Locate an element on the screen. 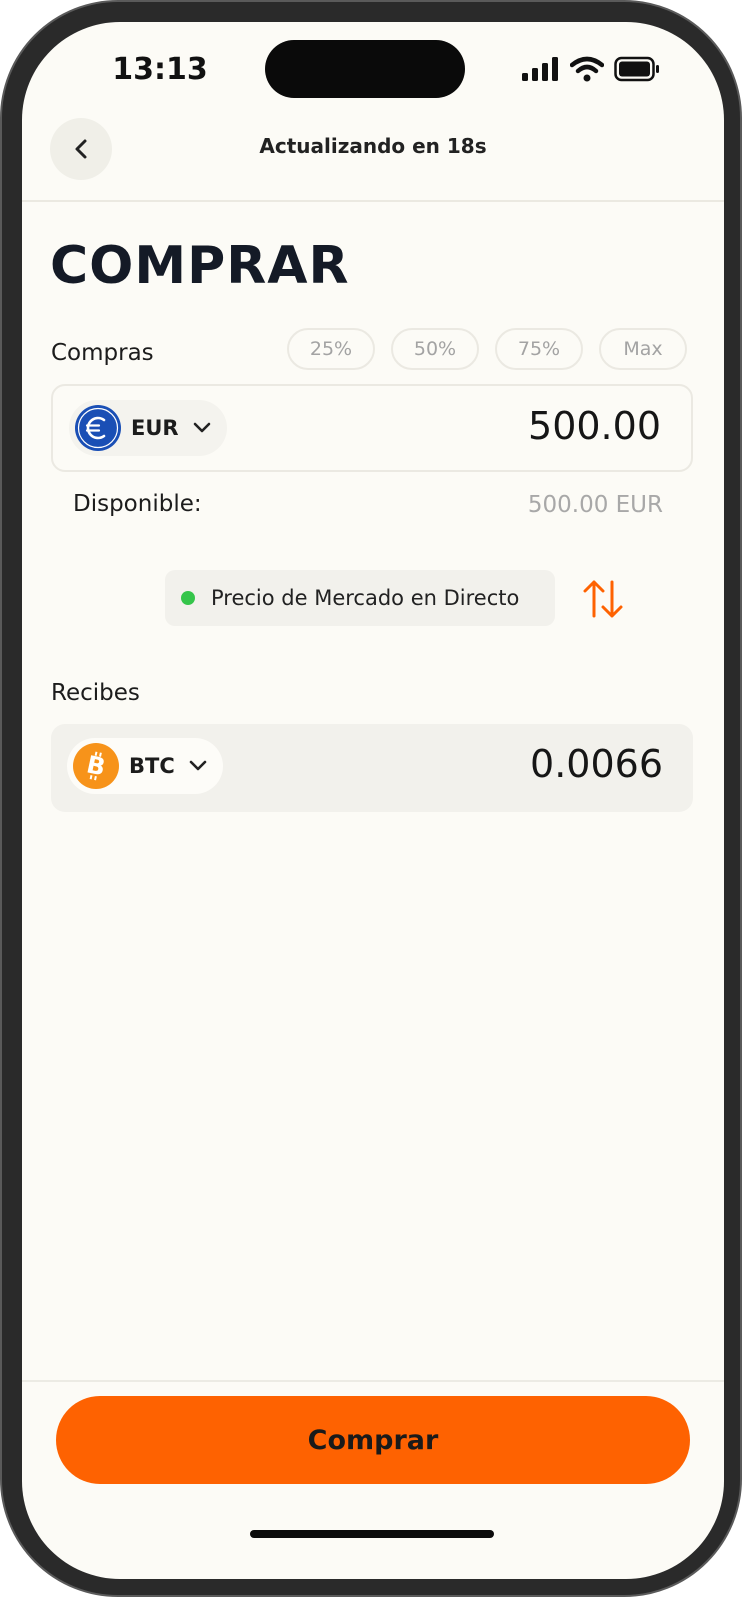 The image size is (756, 1597). percent-max-button: Max is located at coordinates (643, 349).